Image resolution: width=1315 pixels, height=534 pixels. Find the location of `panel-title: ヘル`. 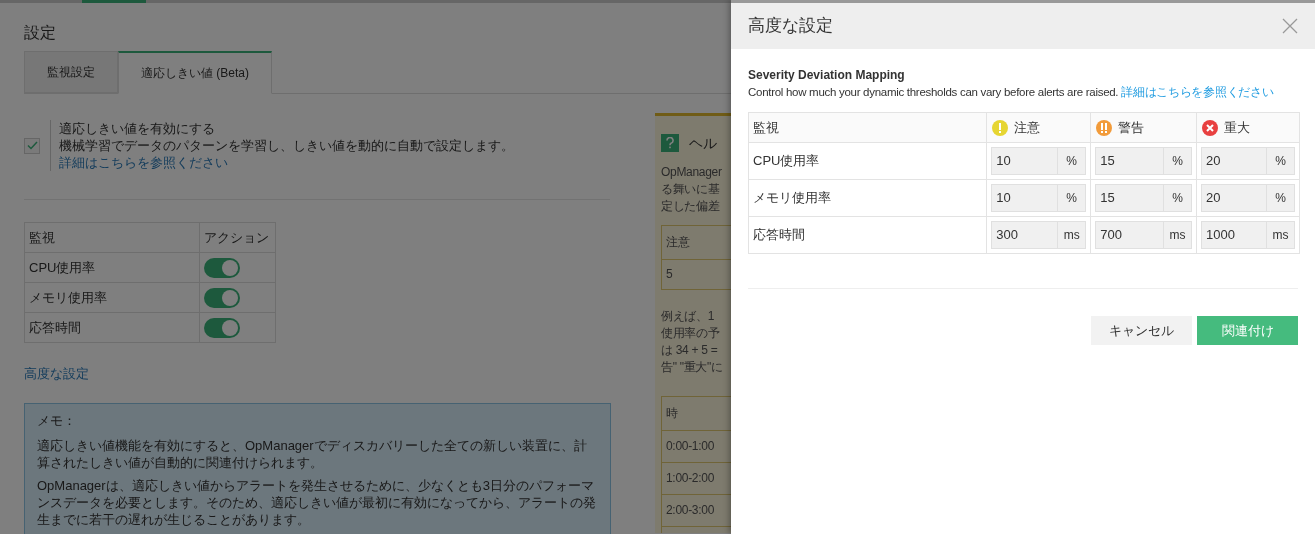

panel-title: ヘル is located at coordinates (703, 143).